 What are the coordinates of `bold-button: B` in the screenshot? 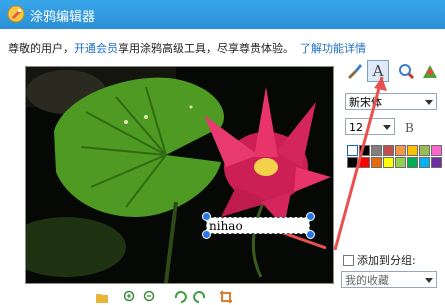 It's located at (409, 128).